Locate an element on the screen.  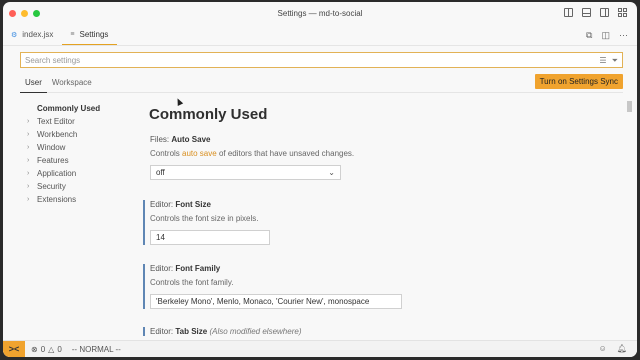
error-icon: ⊗ is located at coordinates (34, 349).